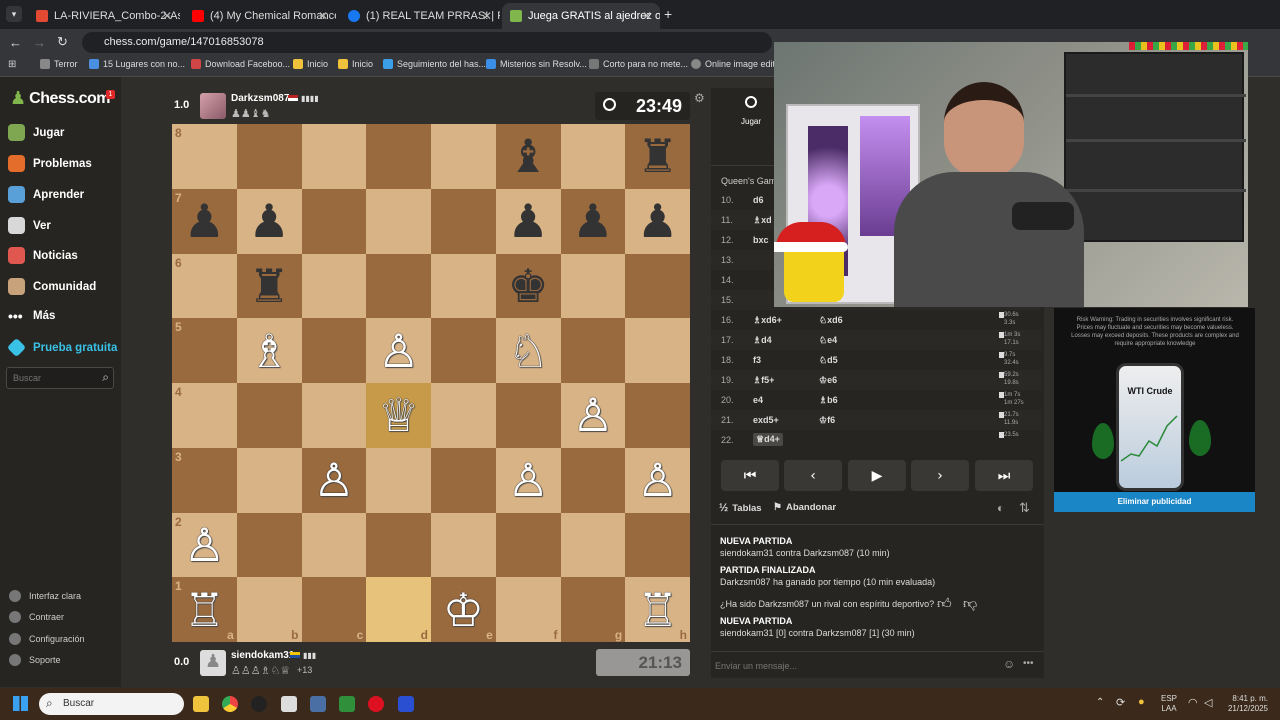  I want to click on square-b5: ♗, so click(269, 350).